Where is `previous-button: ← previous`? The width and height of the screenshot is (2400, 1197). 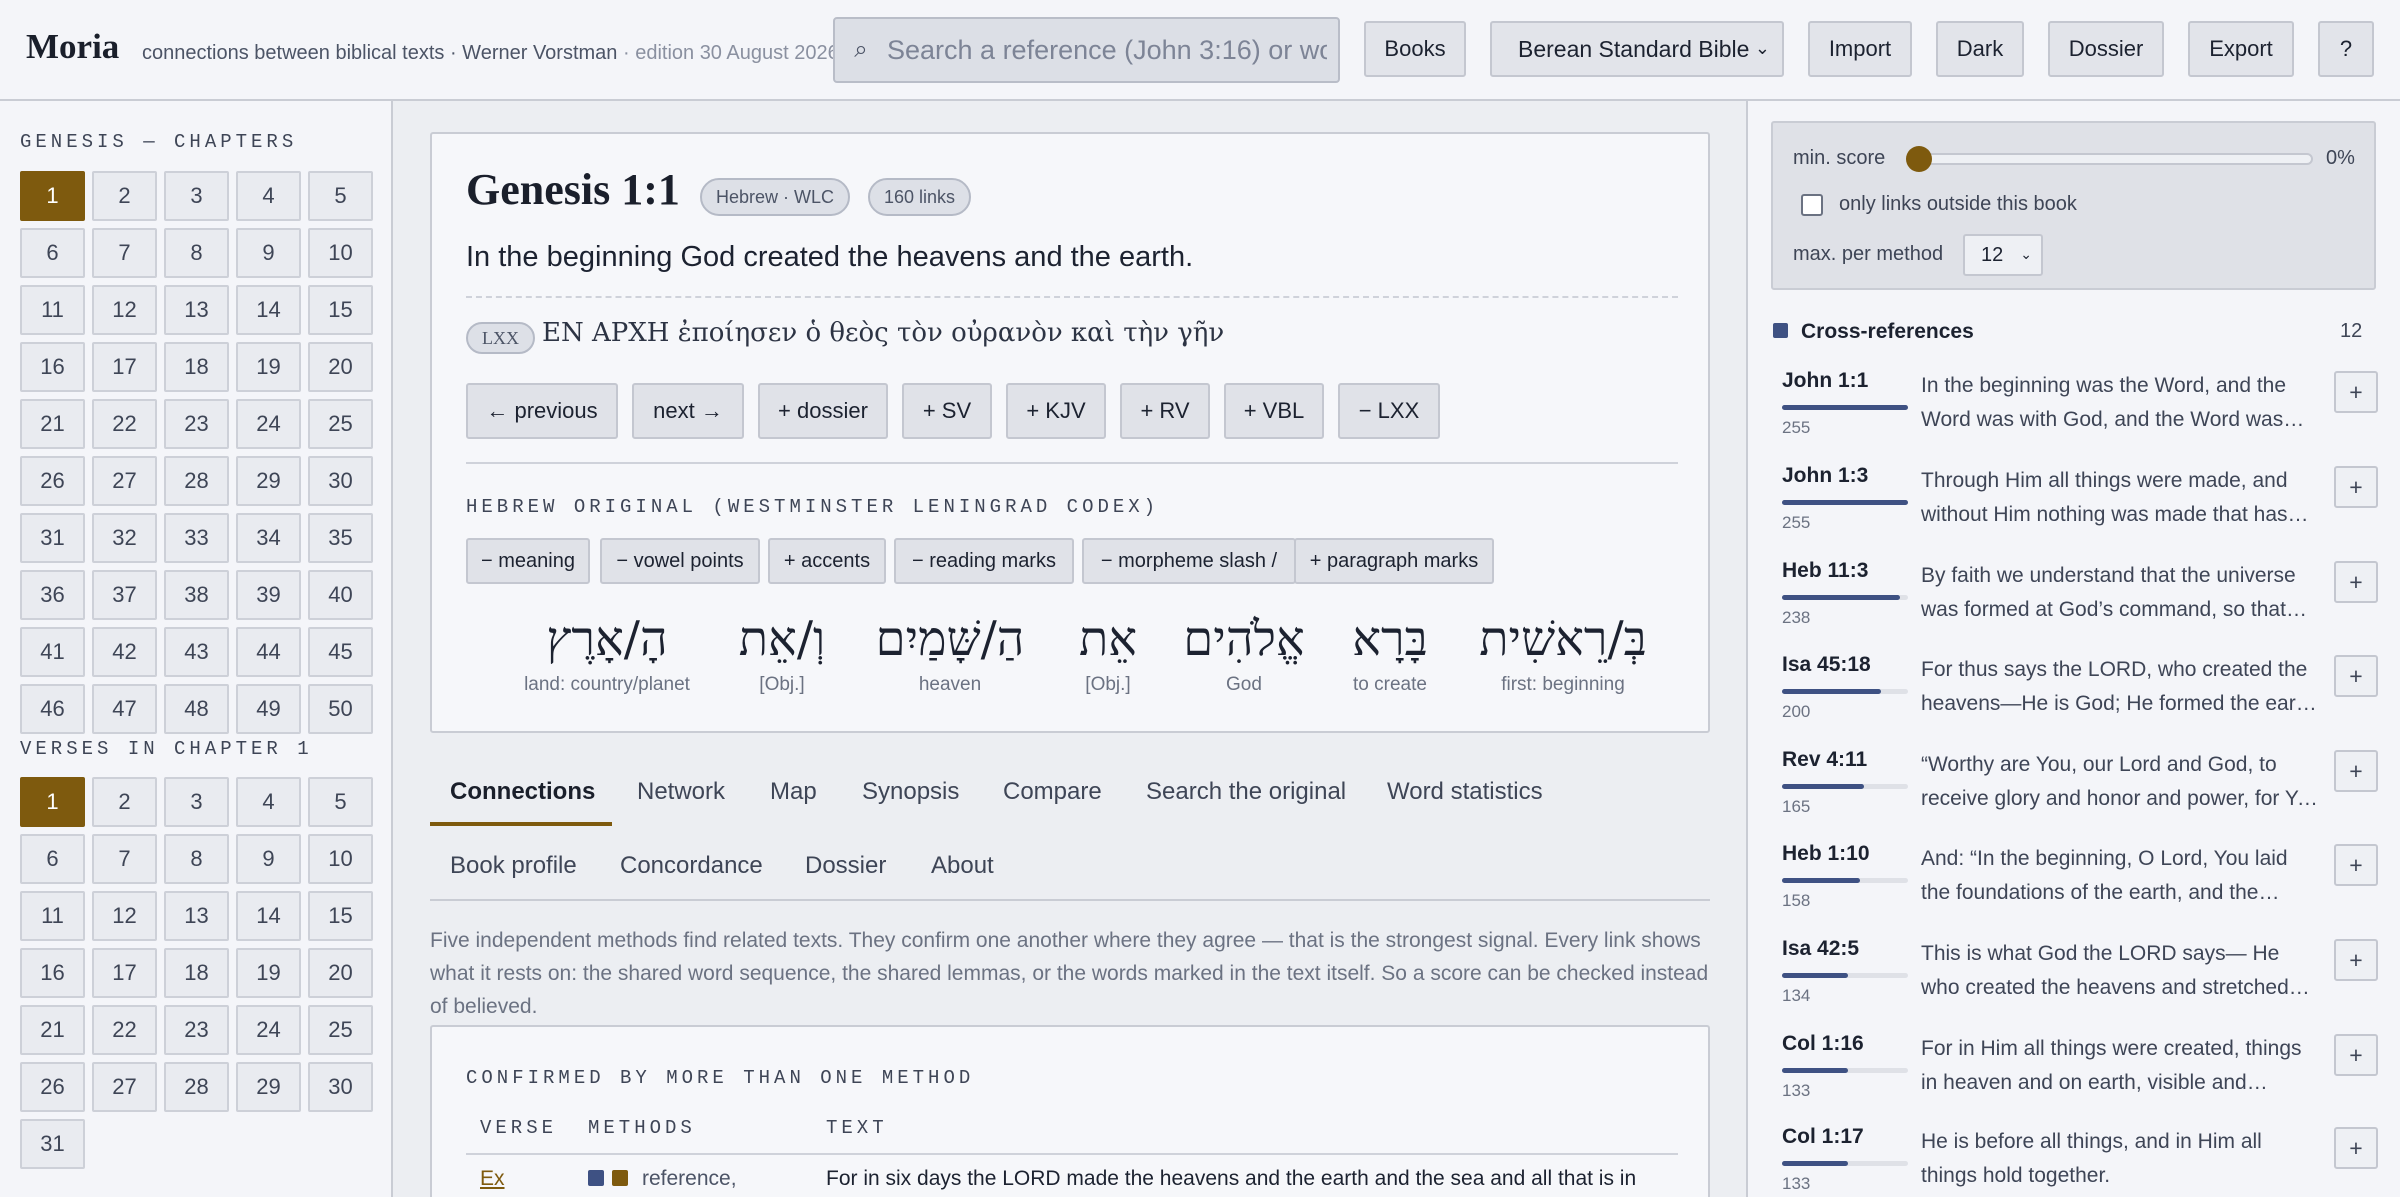 previous-button: ← previous is located at coordinates (542, 411).